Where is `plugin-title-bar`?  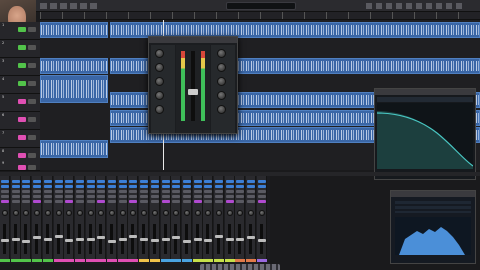 plugin-title-bar is located at coordinates (193, 40).